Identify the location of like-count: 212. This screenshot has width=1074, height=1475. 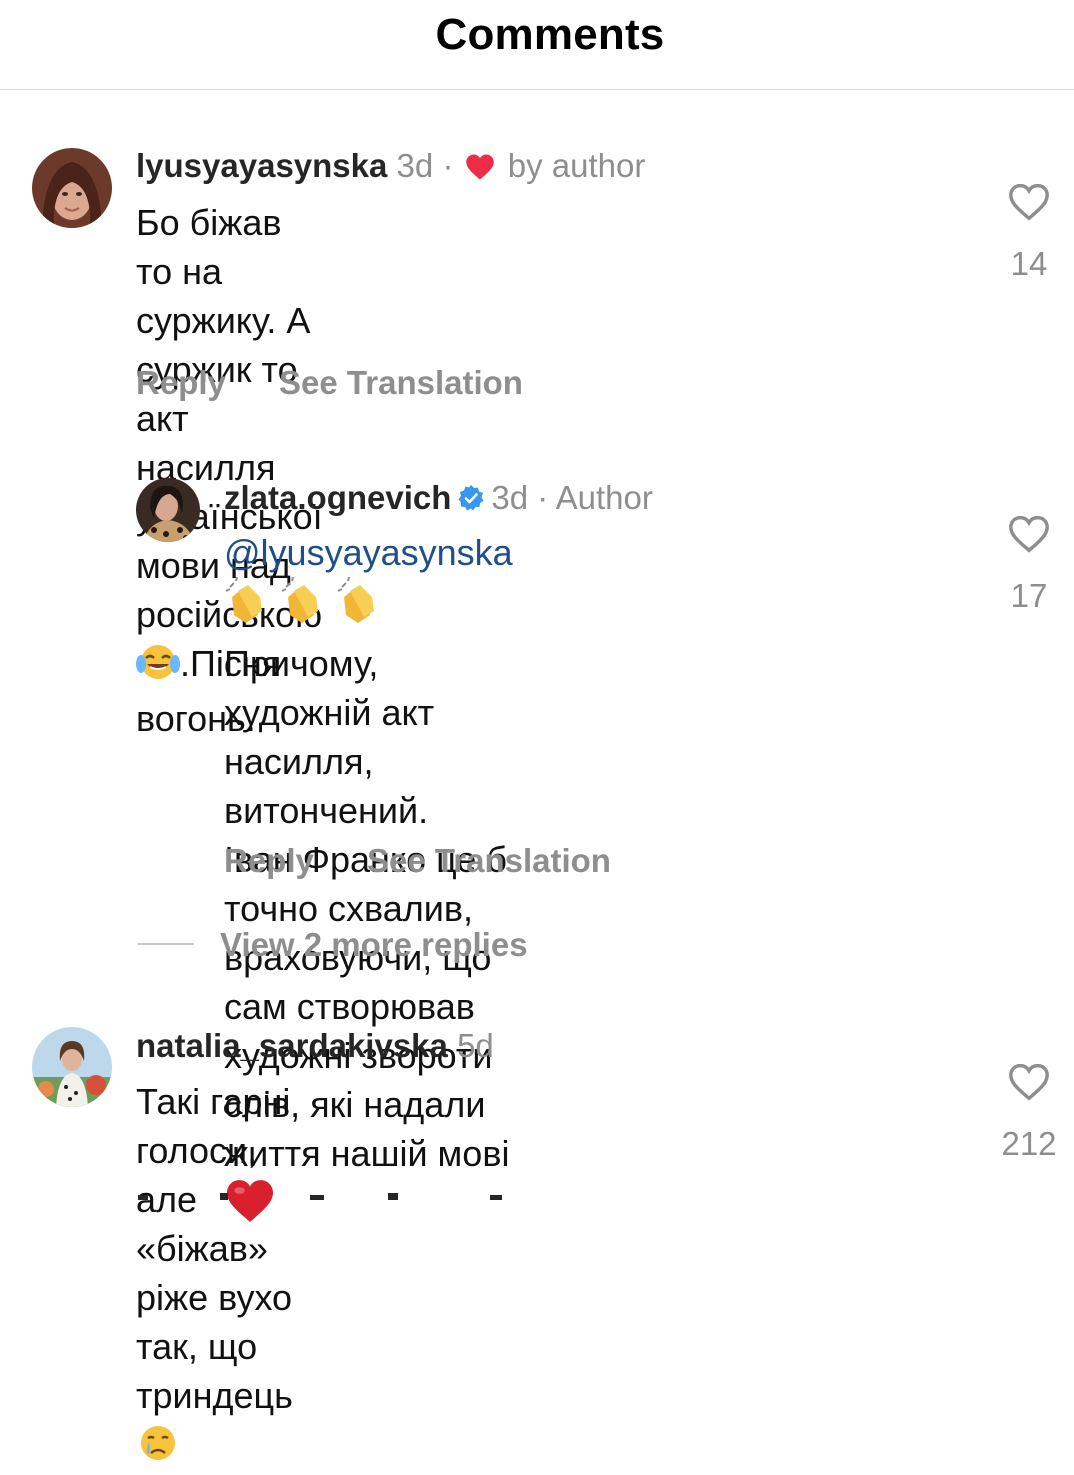
(1029, 1143).